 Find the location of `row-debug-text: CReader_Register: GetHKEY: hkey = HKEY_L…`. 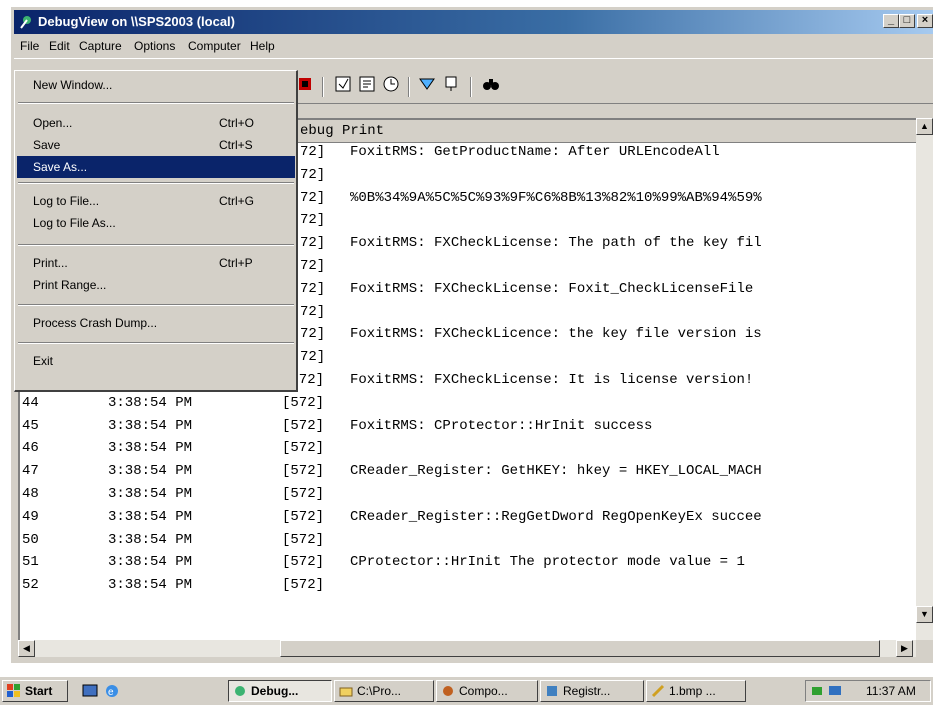

row-debug-text: CReader_Register: GetHKEY: hkey = HKEY_L… is located at coordinates (556, 471).